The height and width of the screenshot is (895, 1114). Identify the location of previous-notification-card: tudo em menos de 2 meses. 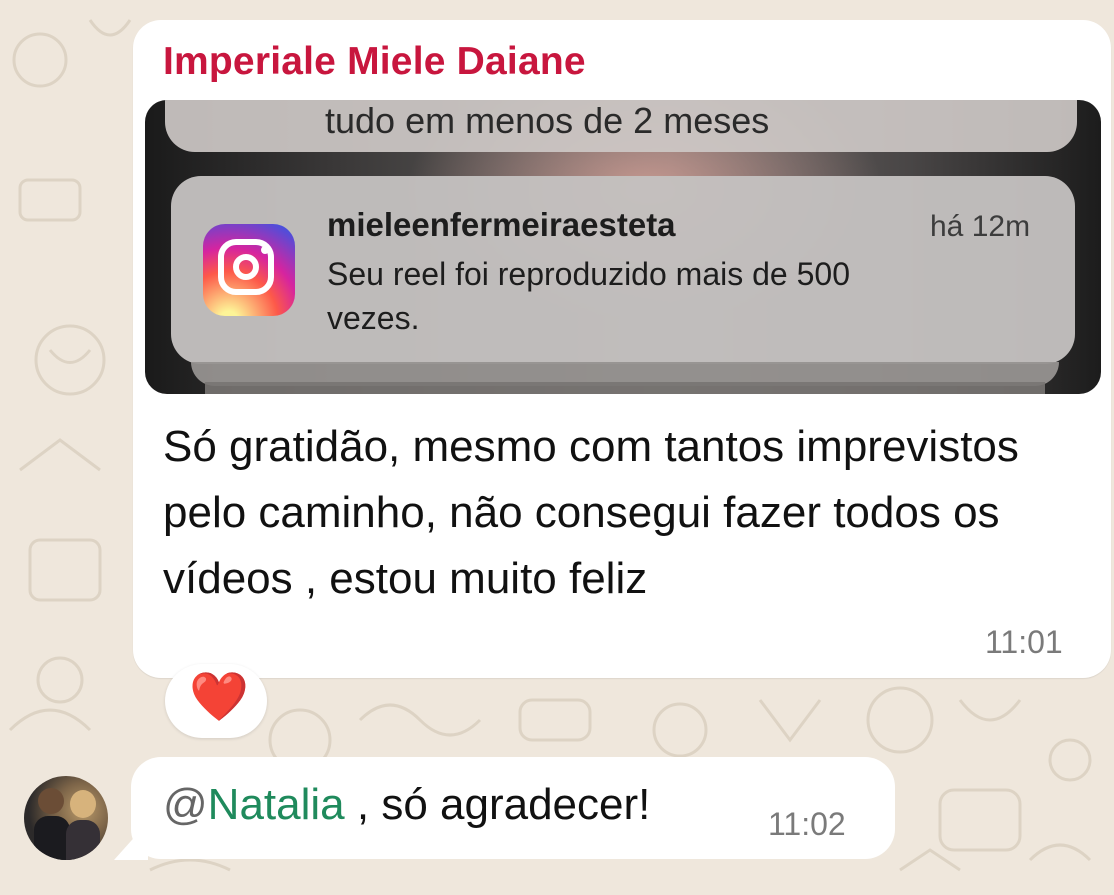
(621, 126).